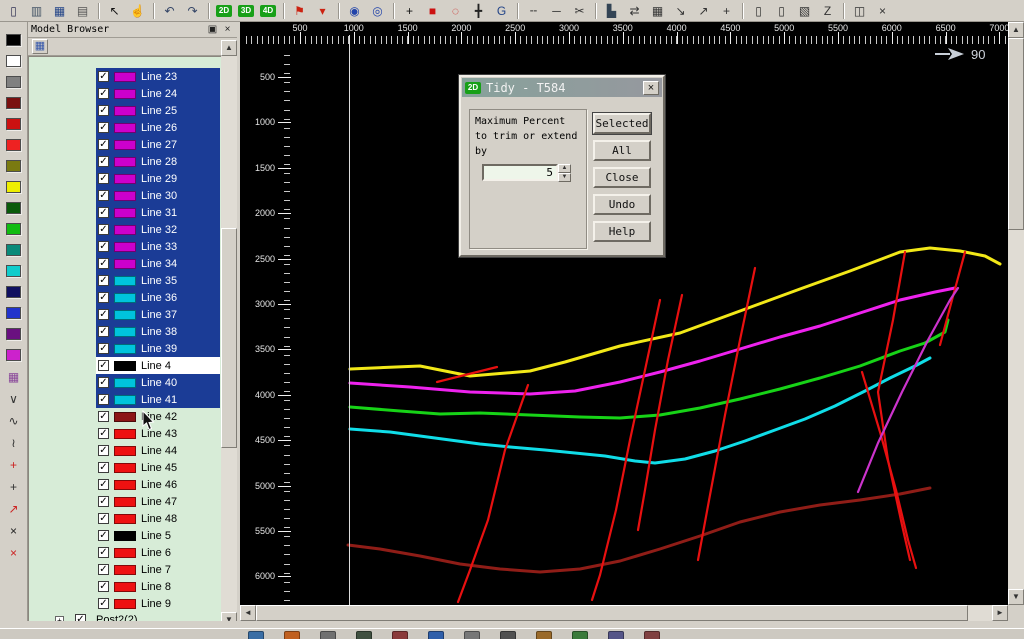  I want to click on palette-more-icon: ▦, so click(14, 377).